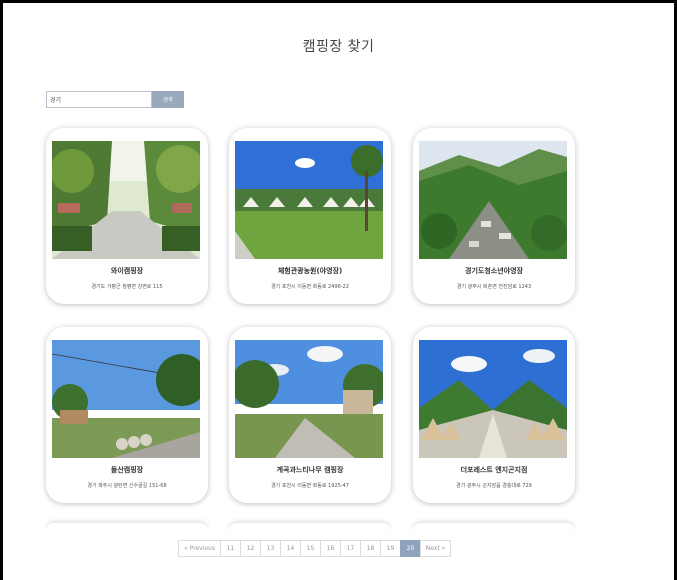  I want to click on campsite-name: 와이캠핑장, so click(127, 271).